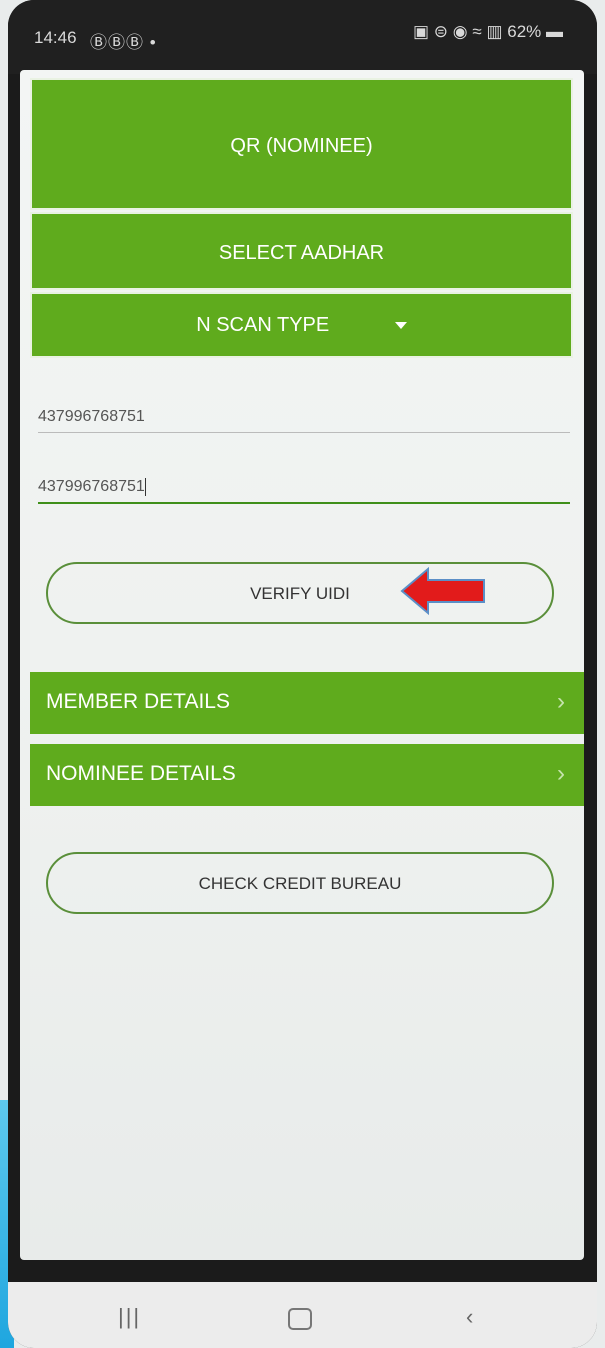 The image size is (605, 1348). What do you see at coordinates (469, 1317) in the screenshot?
I see `back-icon: ‹` at bounding box center [469, 1317].